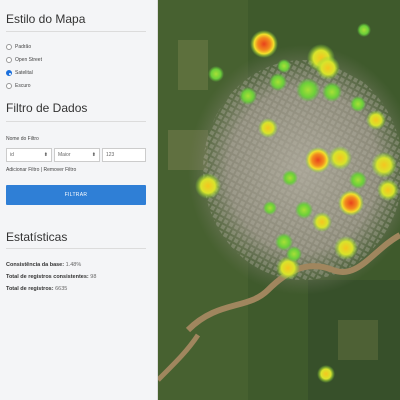 The width and height of the screenshot is (400, 400). Describe the element at coordinates (30, 289) in the screenshot. I see `stat-label: Total de registros:` at that location.